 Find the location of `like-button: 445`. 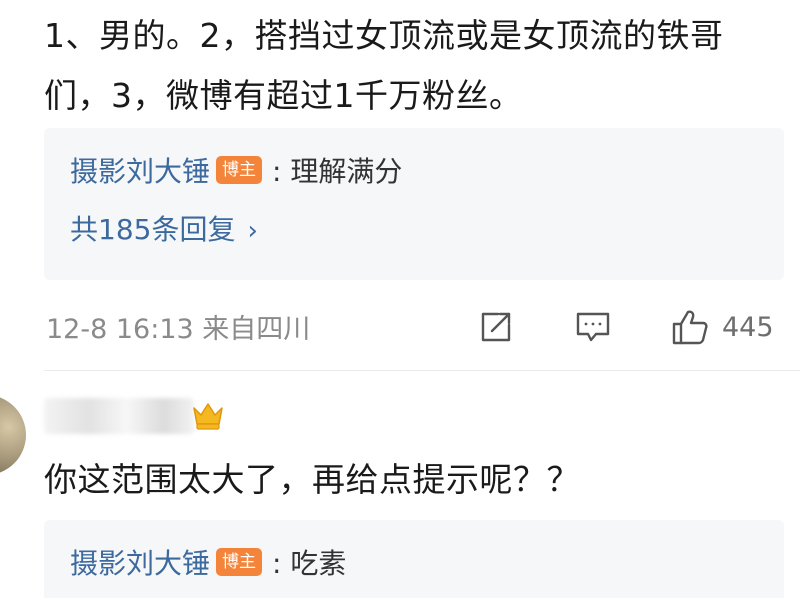

like-button: 445 is located at coordinates (722, 327).